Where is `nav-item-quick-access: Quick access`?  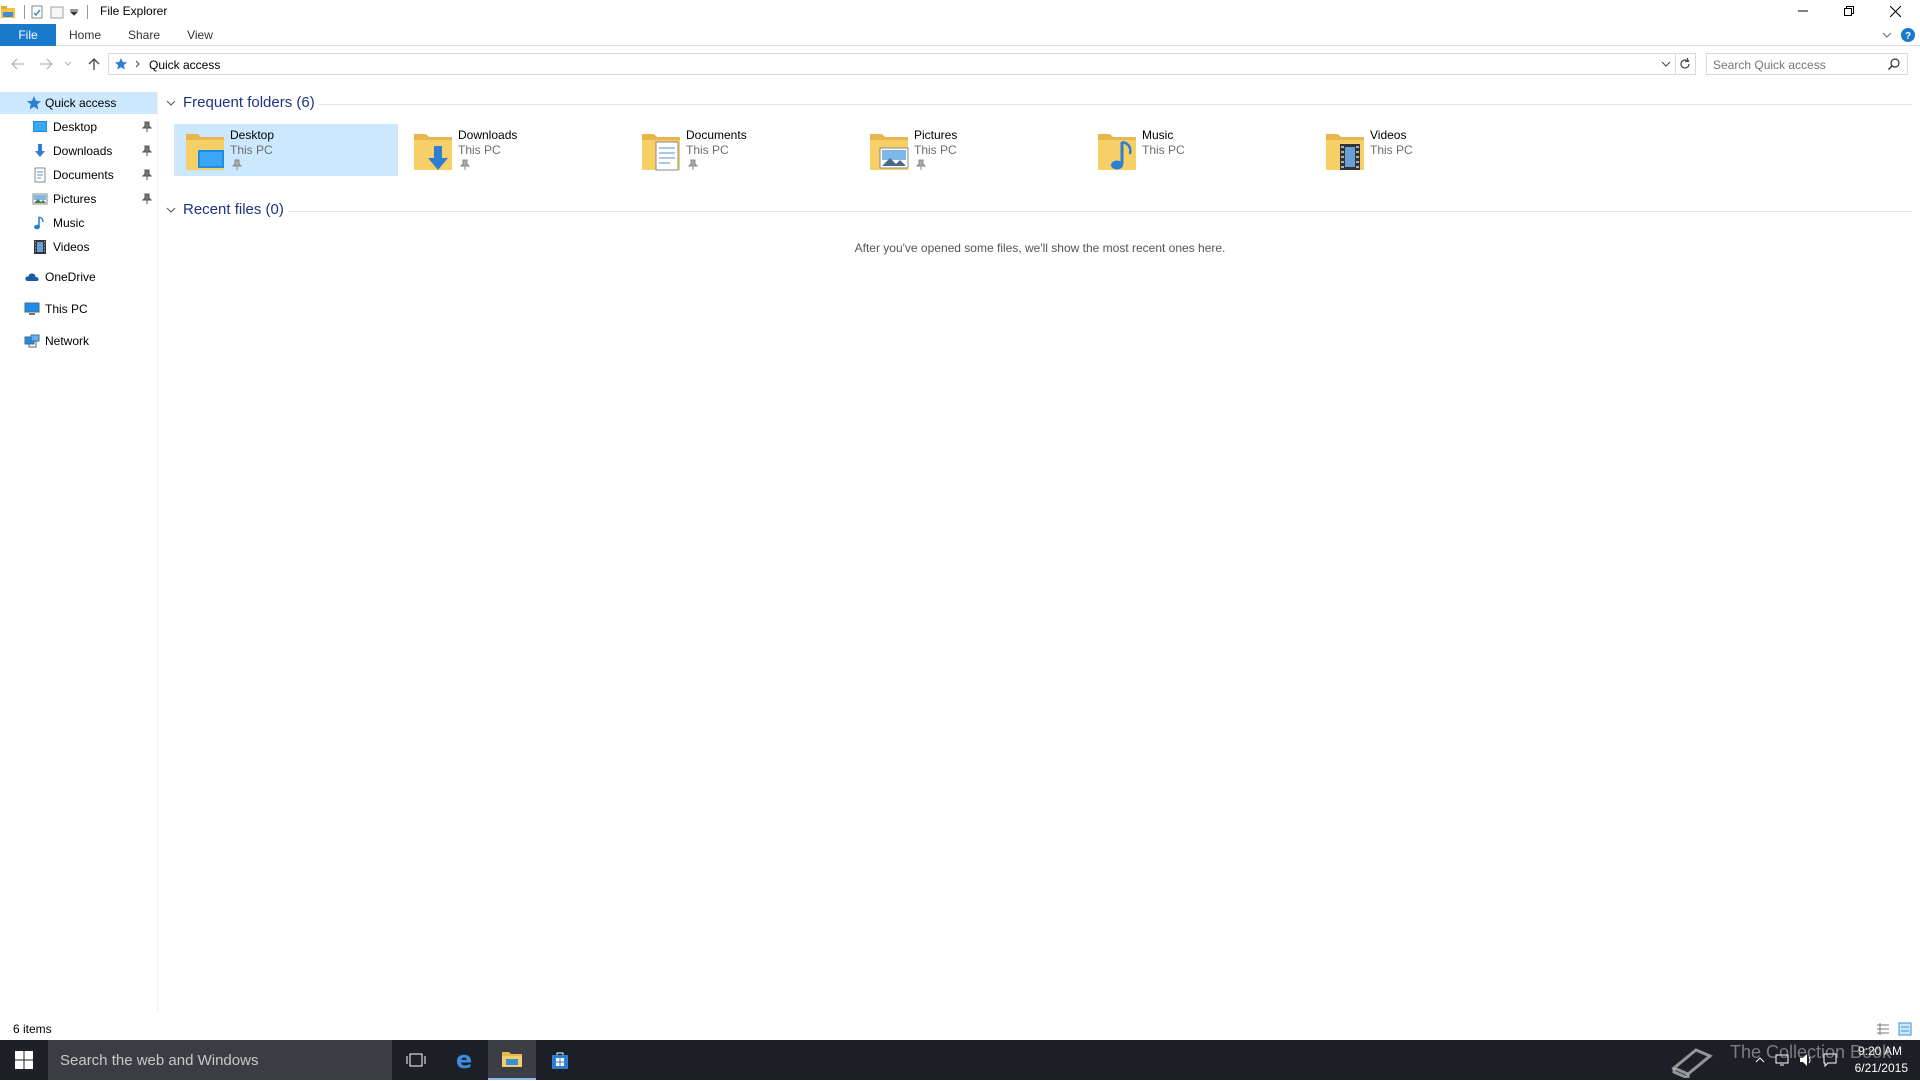 nav-item-quick-access: Quick access is located at coordinates (78, 103).